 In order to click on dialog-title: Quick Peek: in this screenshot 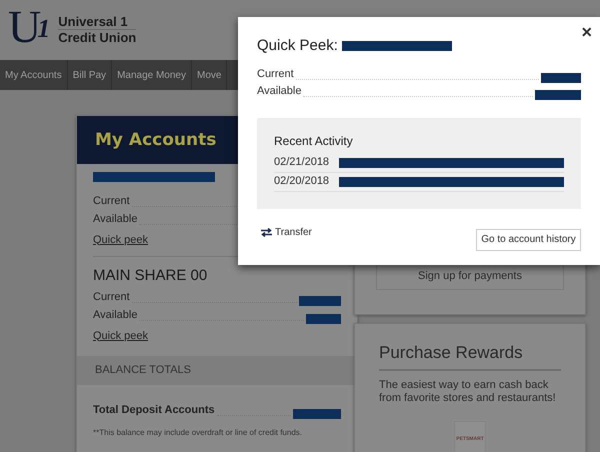, I will do `click(297, 46)`.